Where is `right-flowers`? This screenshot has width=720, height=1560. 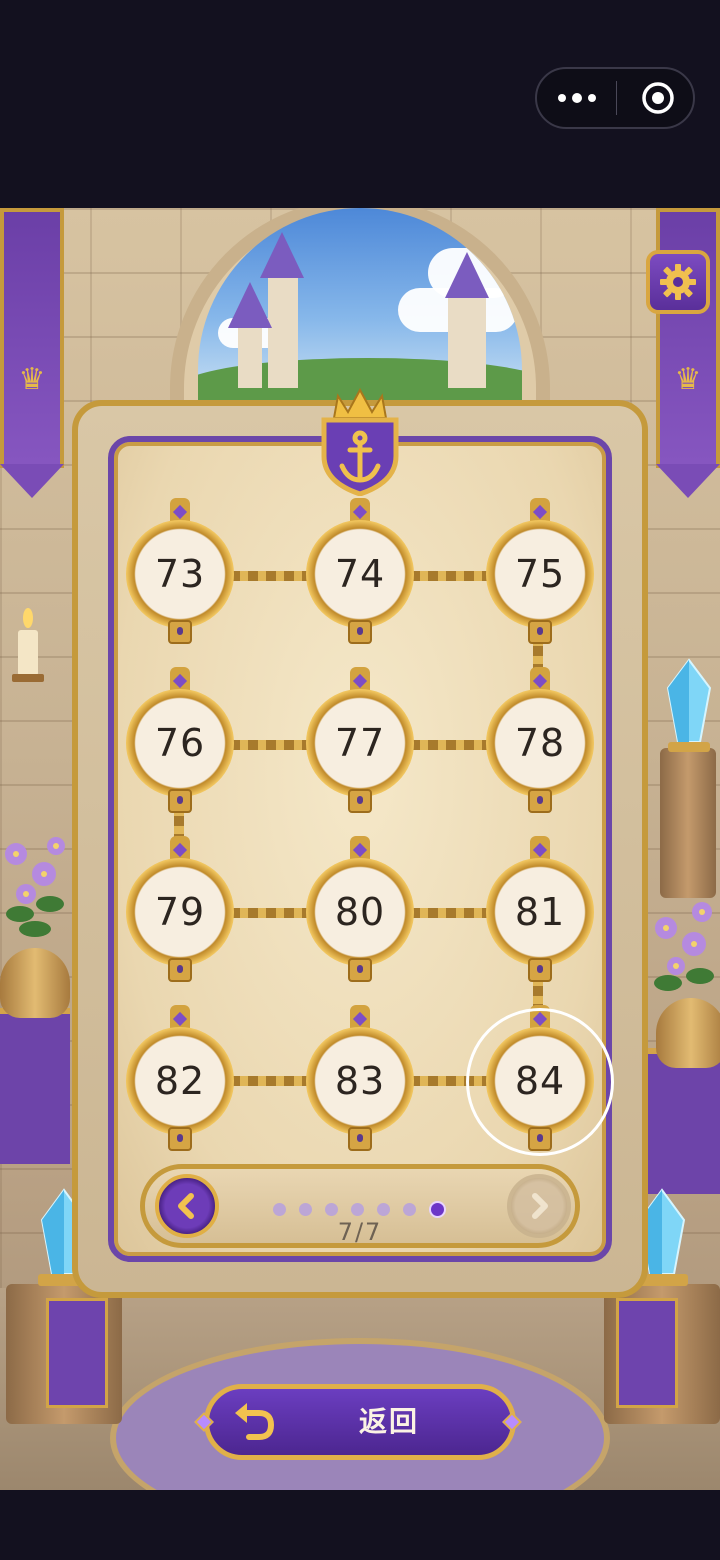
right-flowers is located at coordinates (684, 946).